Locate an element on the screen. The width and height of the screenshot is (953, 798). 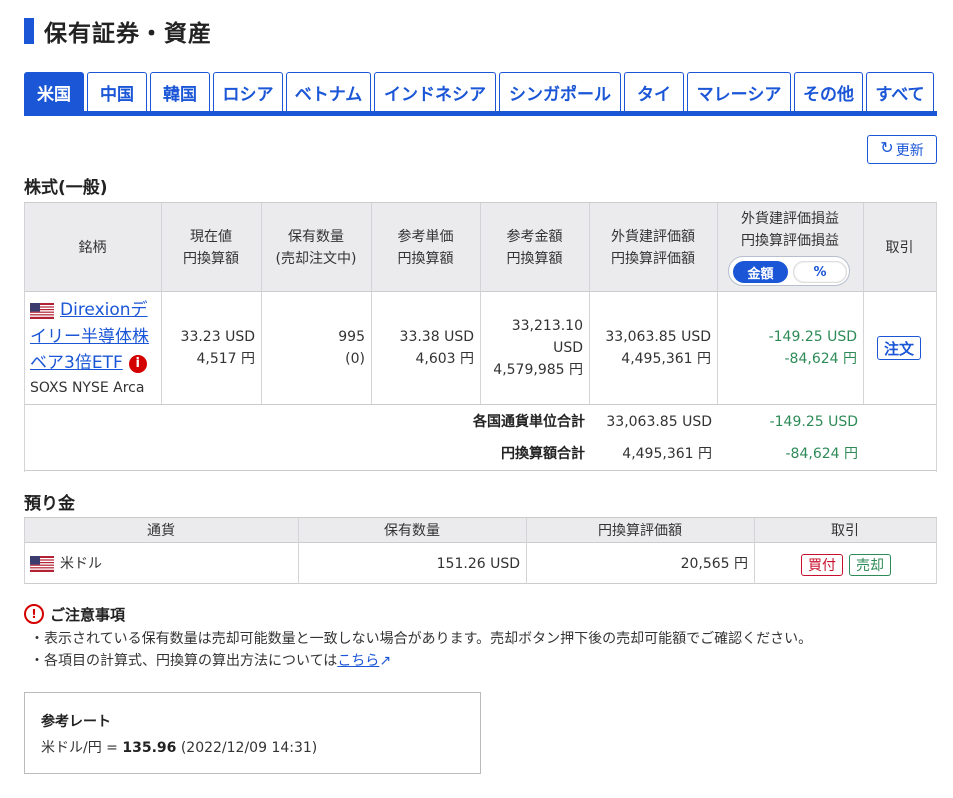
valuation-cell: 33,063.85 USD 4,495,361 円 is located at coordinates (658, 348).